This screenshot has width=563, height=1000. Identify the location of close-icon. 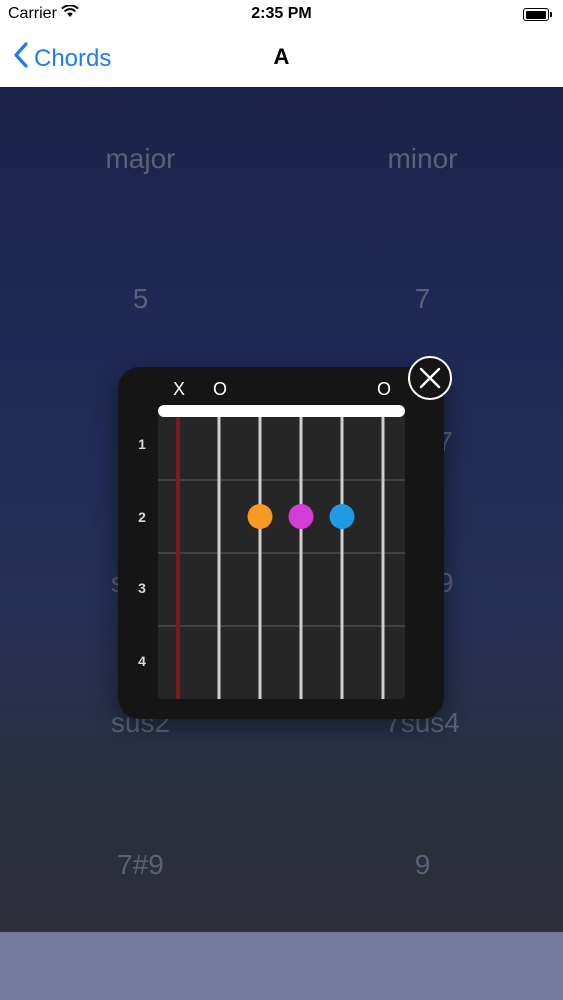
(430, 378).